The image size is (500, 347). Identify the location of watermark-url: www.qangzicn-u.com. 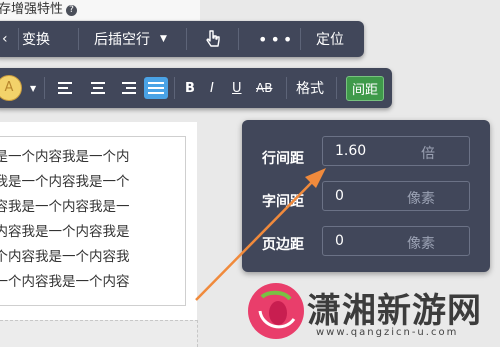
(387, 332).